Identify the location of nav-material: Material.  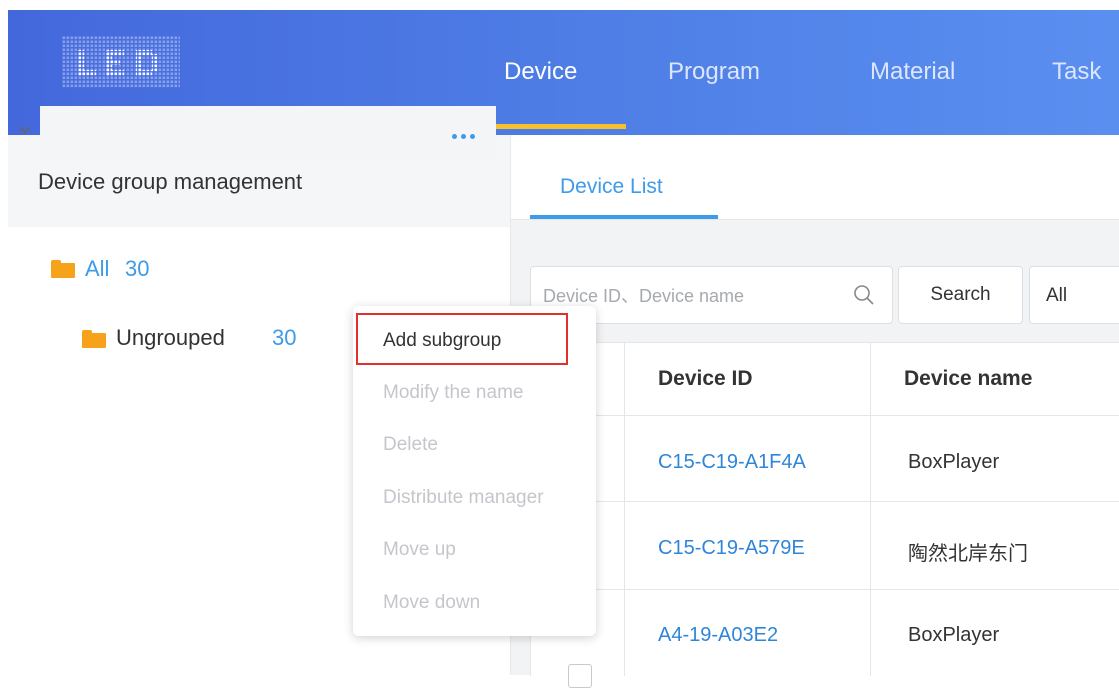
(912, 72).